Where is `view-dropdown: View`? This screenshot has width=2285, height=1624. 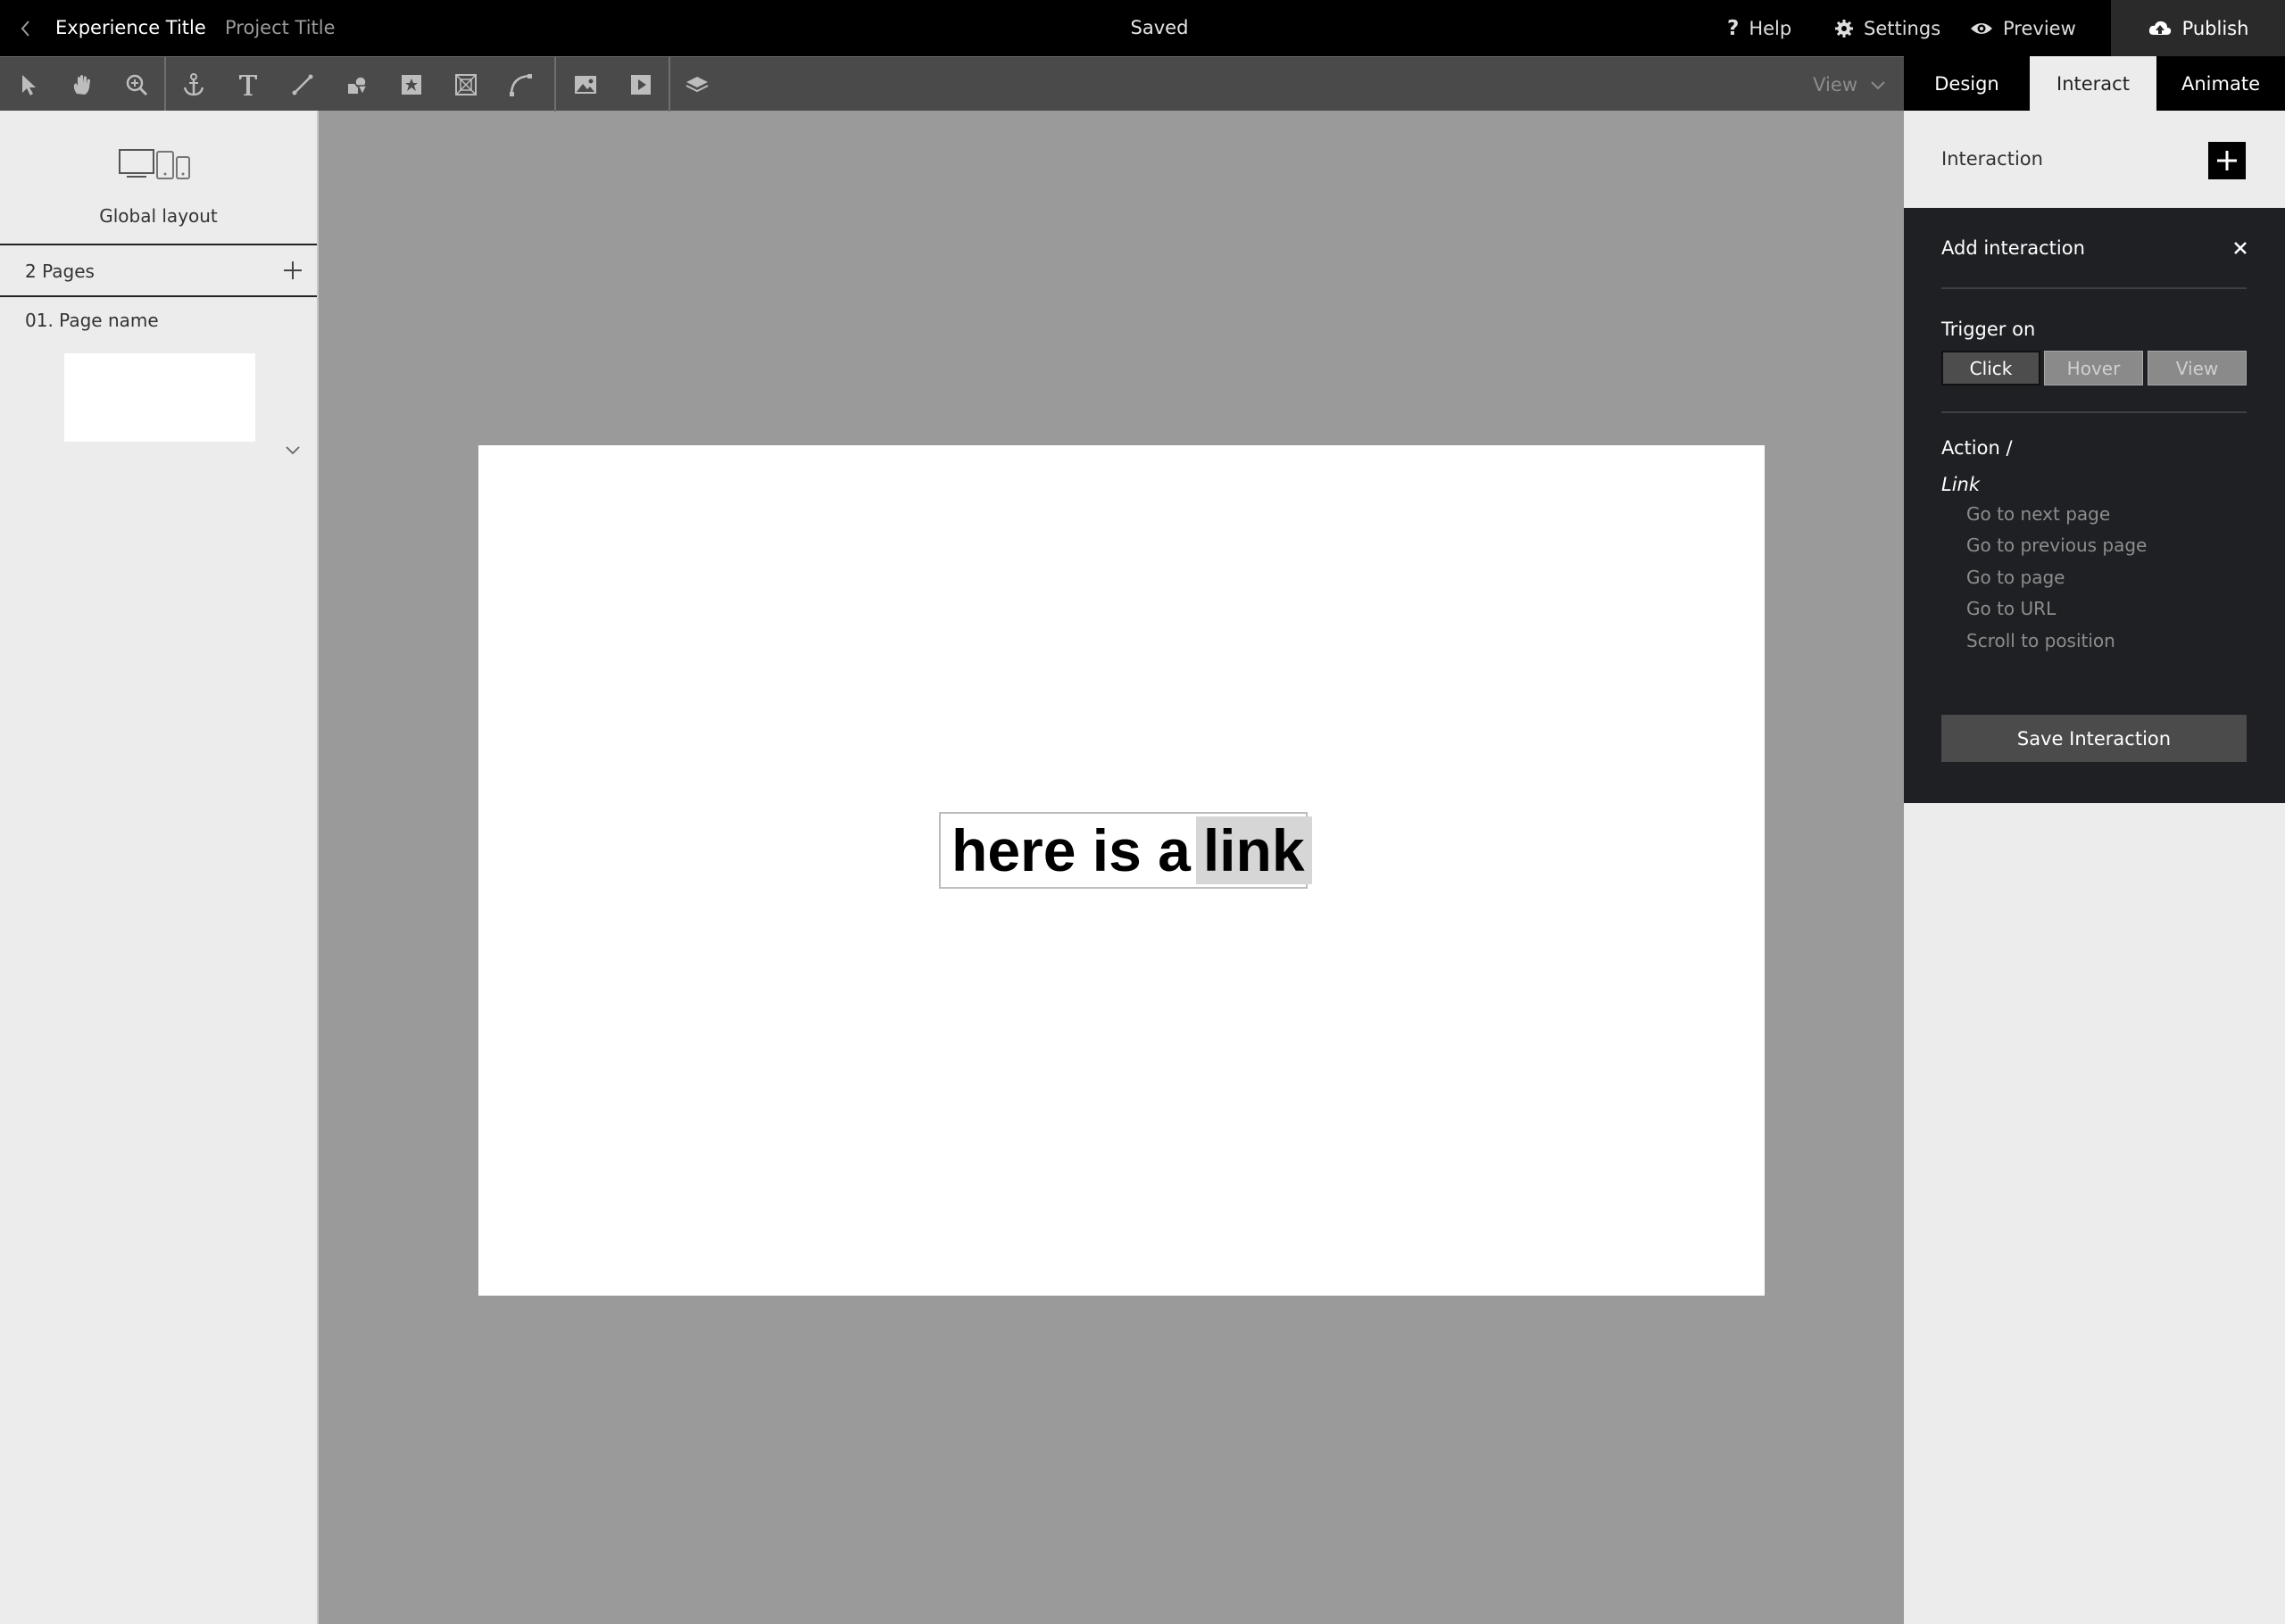
view-dropdown: View is located at coordinates (1849, 84).